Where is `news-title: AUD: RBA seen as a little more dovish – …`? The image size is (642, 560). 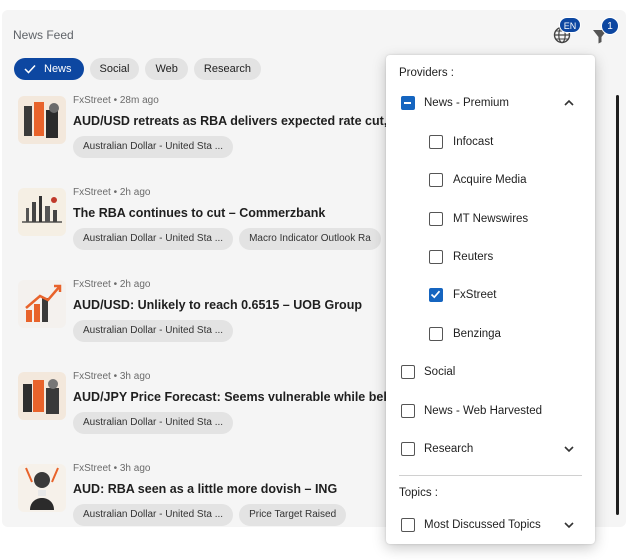
news-title: AUD: RBA seen as a little more dovish – … is located at coordinates (205, 489).